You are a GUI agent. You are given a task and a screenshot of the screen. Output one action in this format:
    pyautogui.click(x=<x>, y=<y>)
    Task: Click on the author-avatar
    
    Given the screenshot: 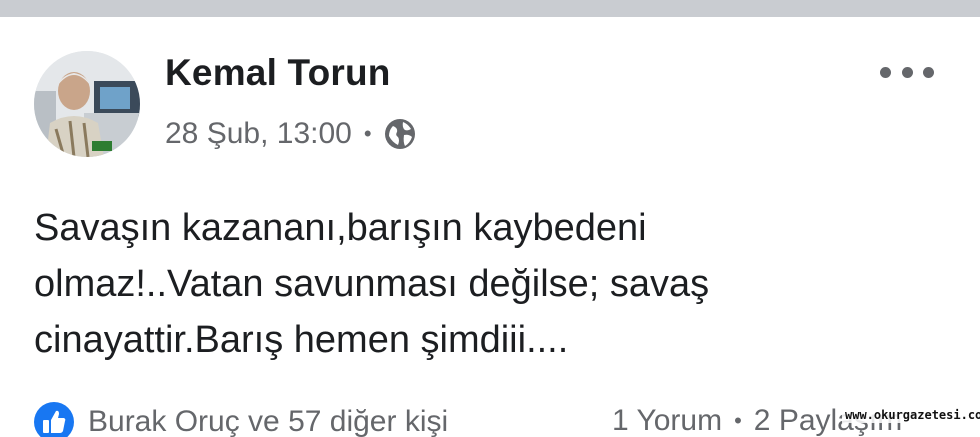 What is the action you would take?
    pyautogui.click(x=87, y=104)
    